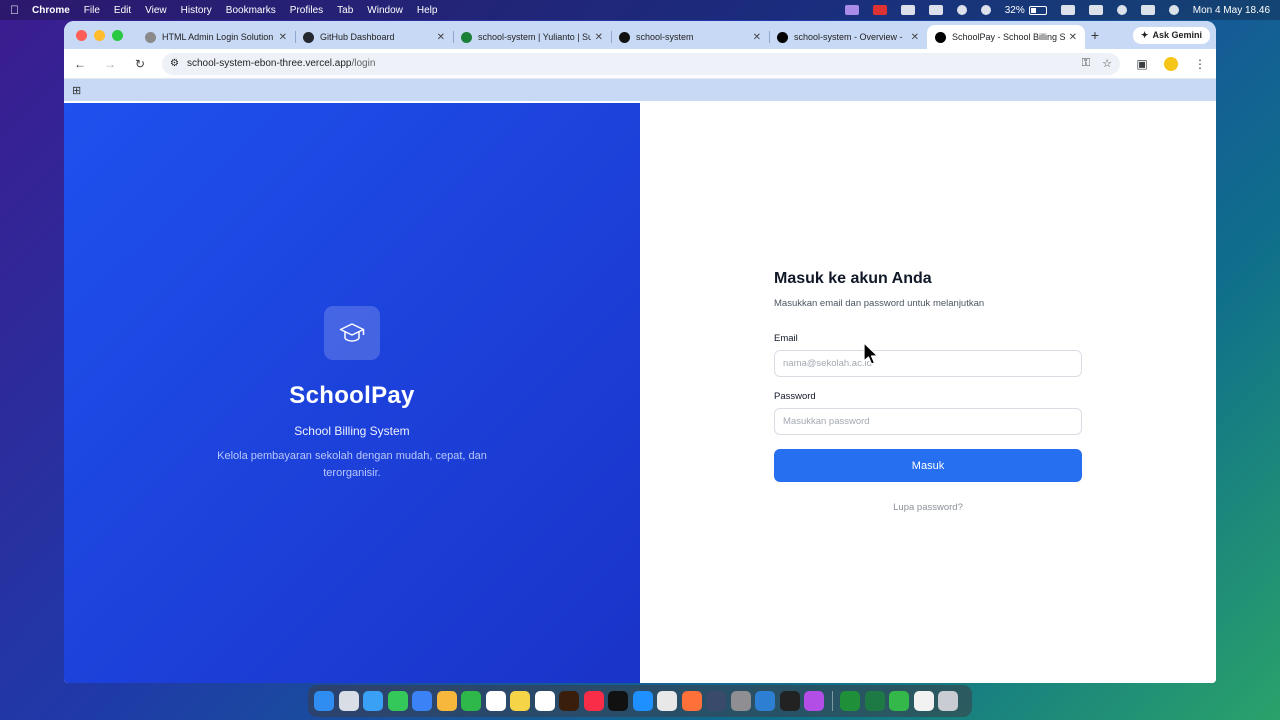 The height and width of the screenshot is (720, 1280). Describe the element at coordinates (92, 10) in the screenshot. I see `menu-file: File` at that location.